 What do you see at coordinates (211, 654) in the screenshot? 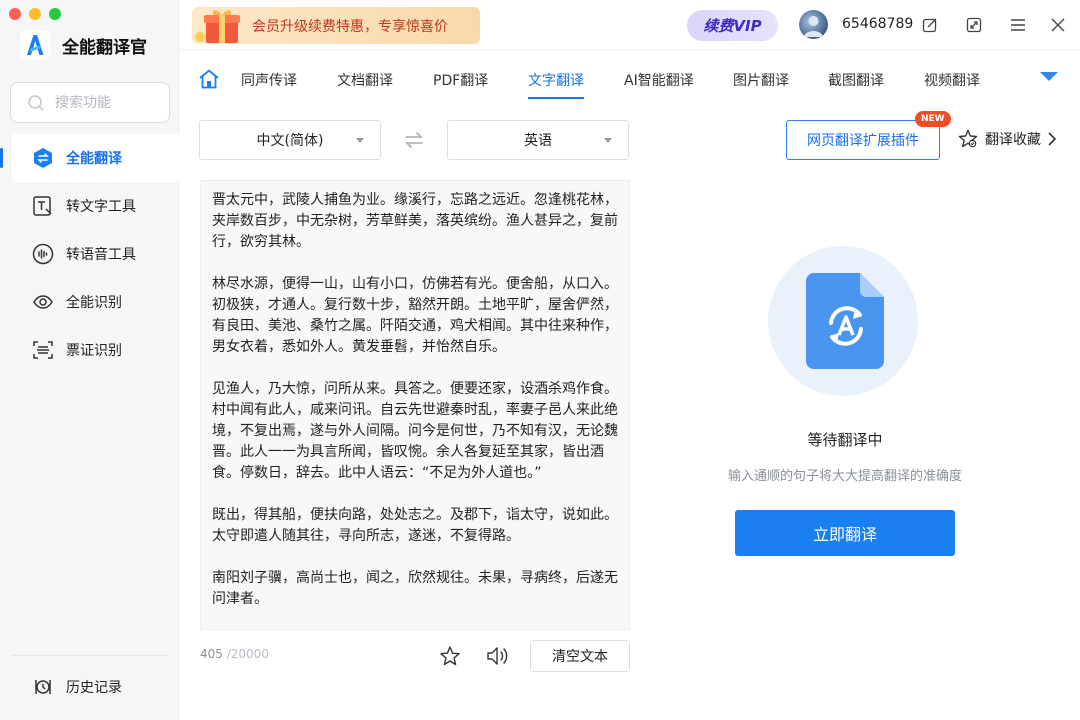
I see `character-count: 405` at bounding box center [211, 654].